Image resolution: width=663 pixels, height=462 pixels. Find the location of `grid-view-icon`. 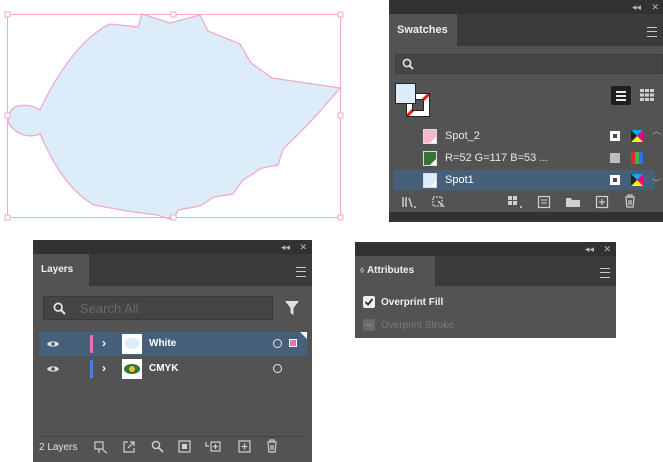

grid-view-icon is located at coordinates (647, 95).